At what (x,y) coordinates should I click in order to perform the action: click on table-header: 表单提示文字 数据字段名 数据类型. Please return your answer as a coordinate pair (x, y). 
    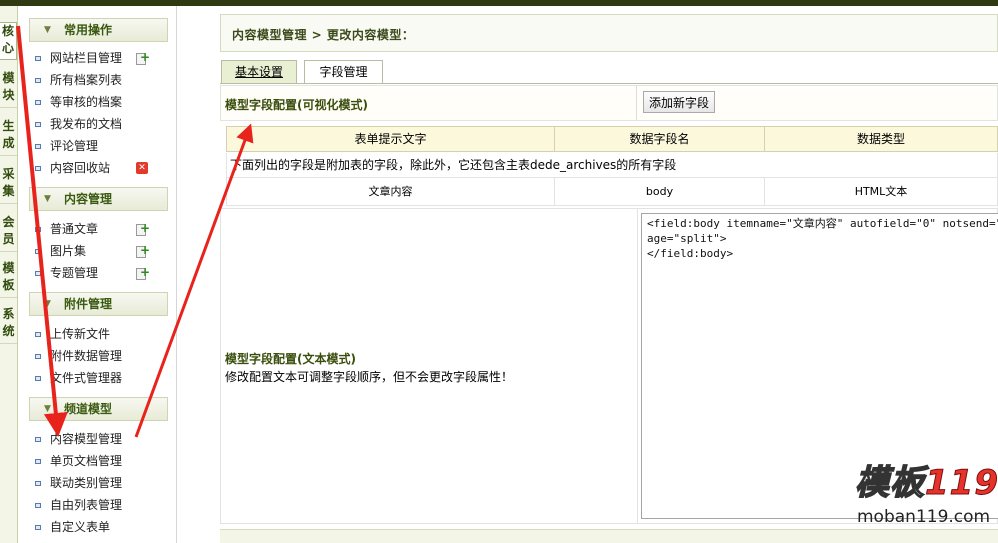
    Looking at the image, I should click on (612, 139).